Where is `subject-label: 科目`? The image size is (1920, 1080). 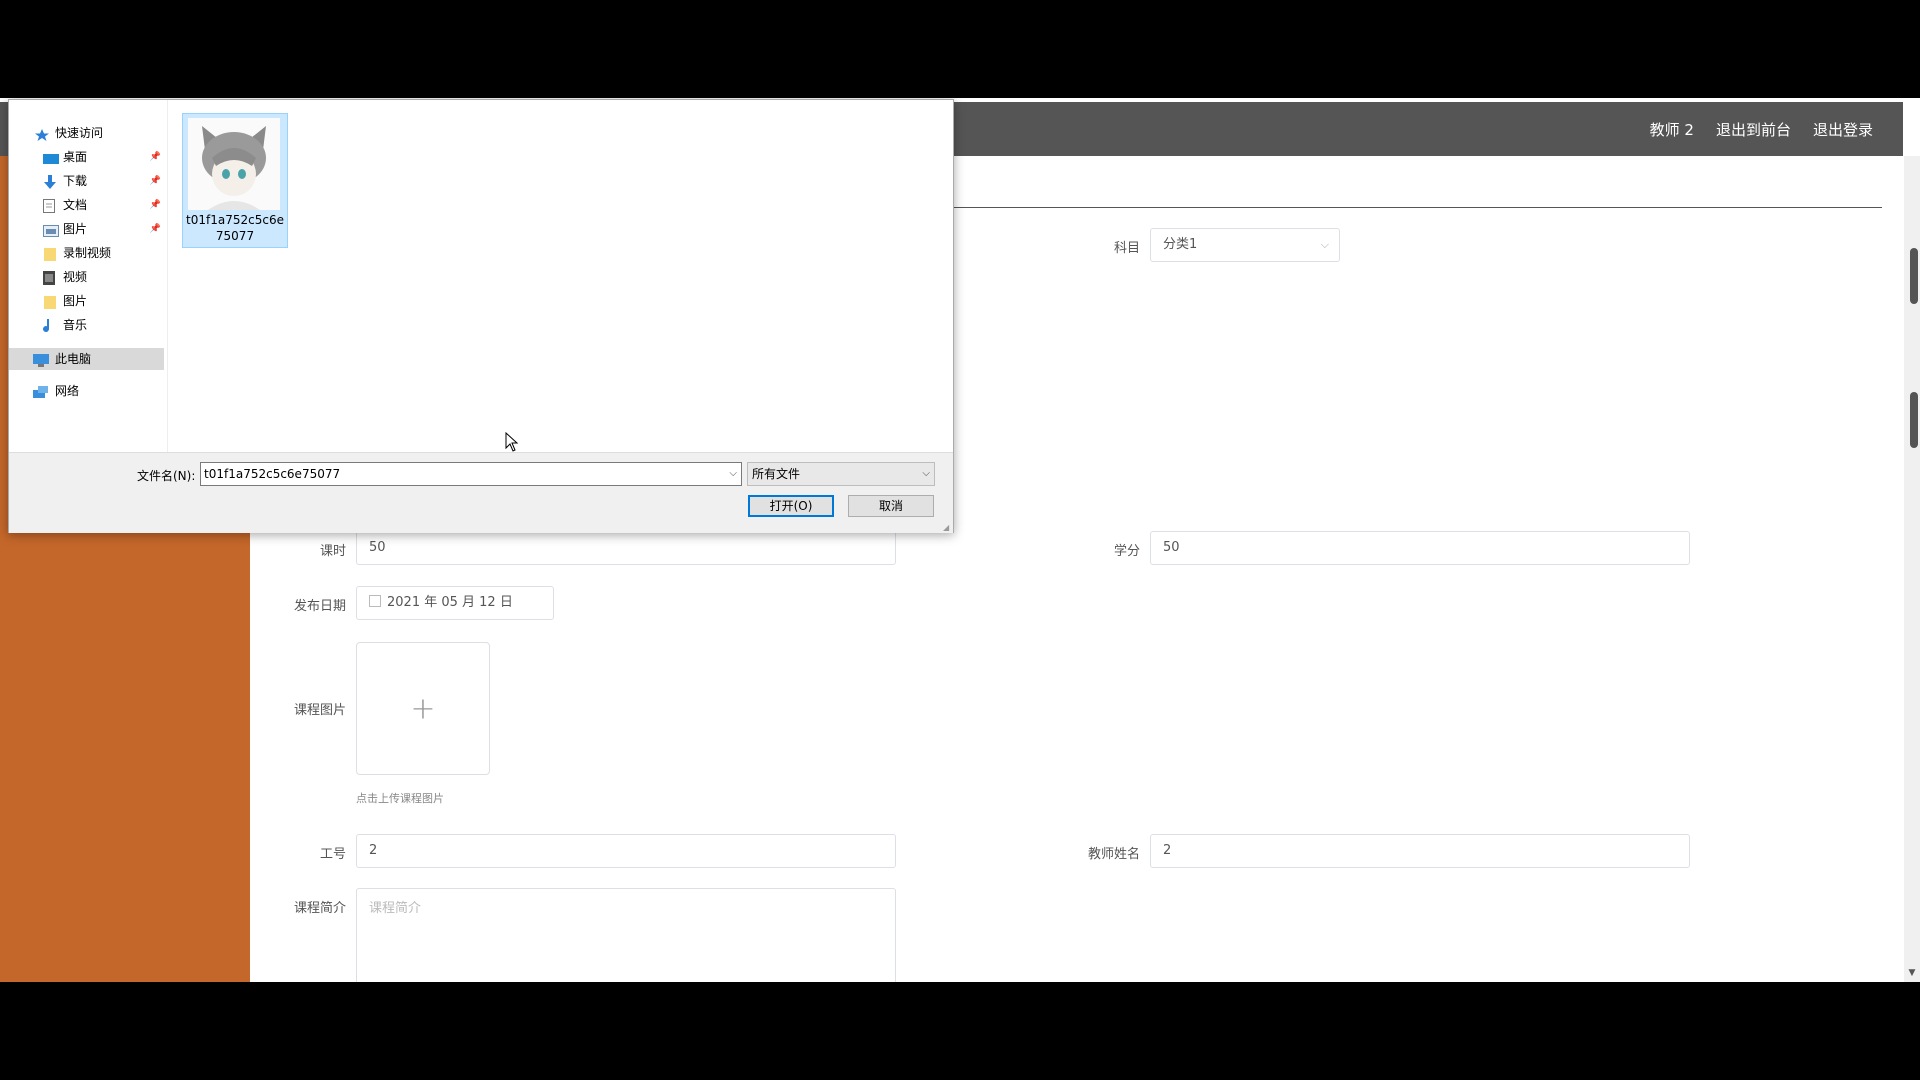 subject-label: 科目 is located at coordinates (1126, 248).